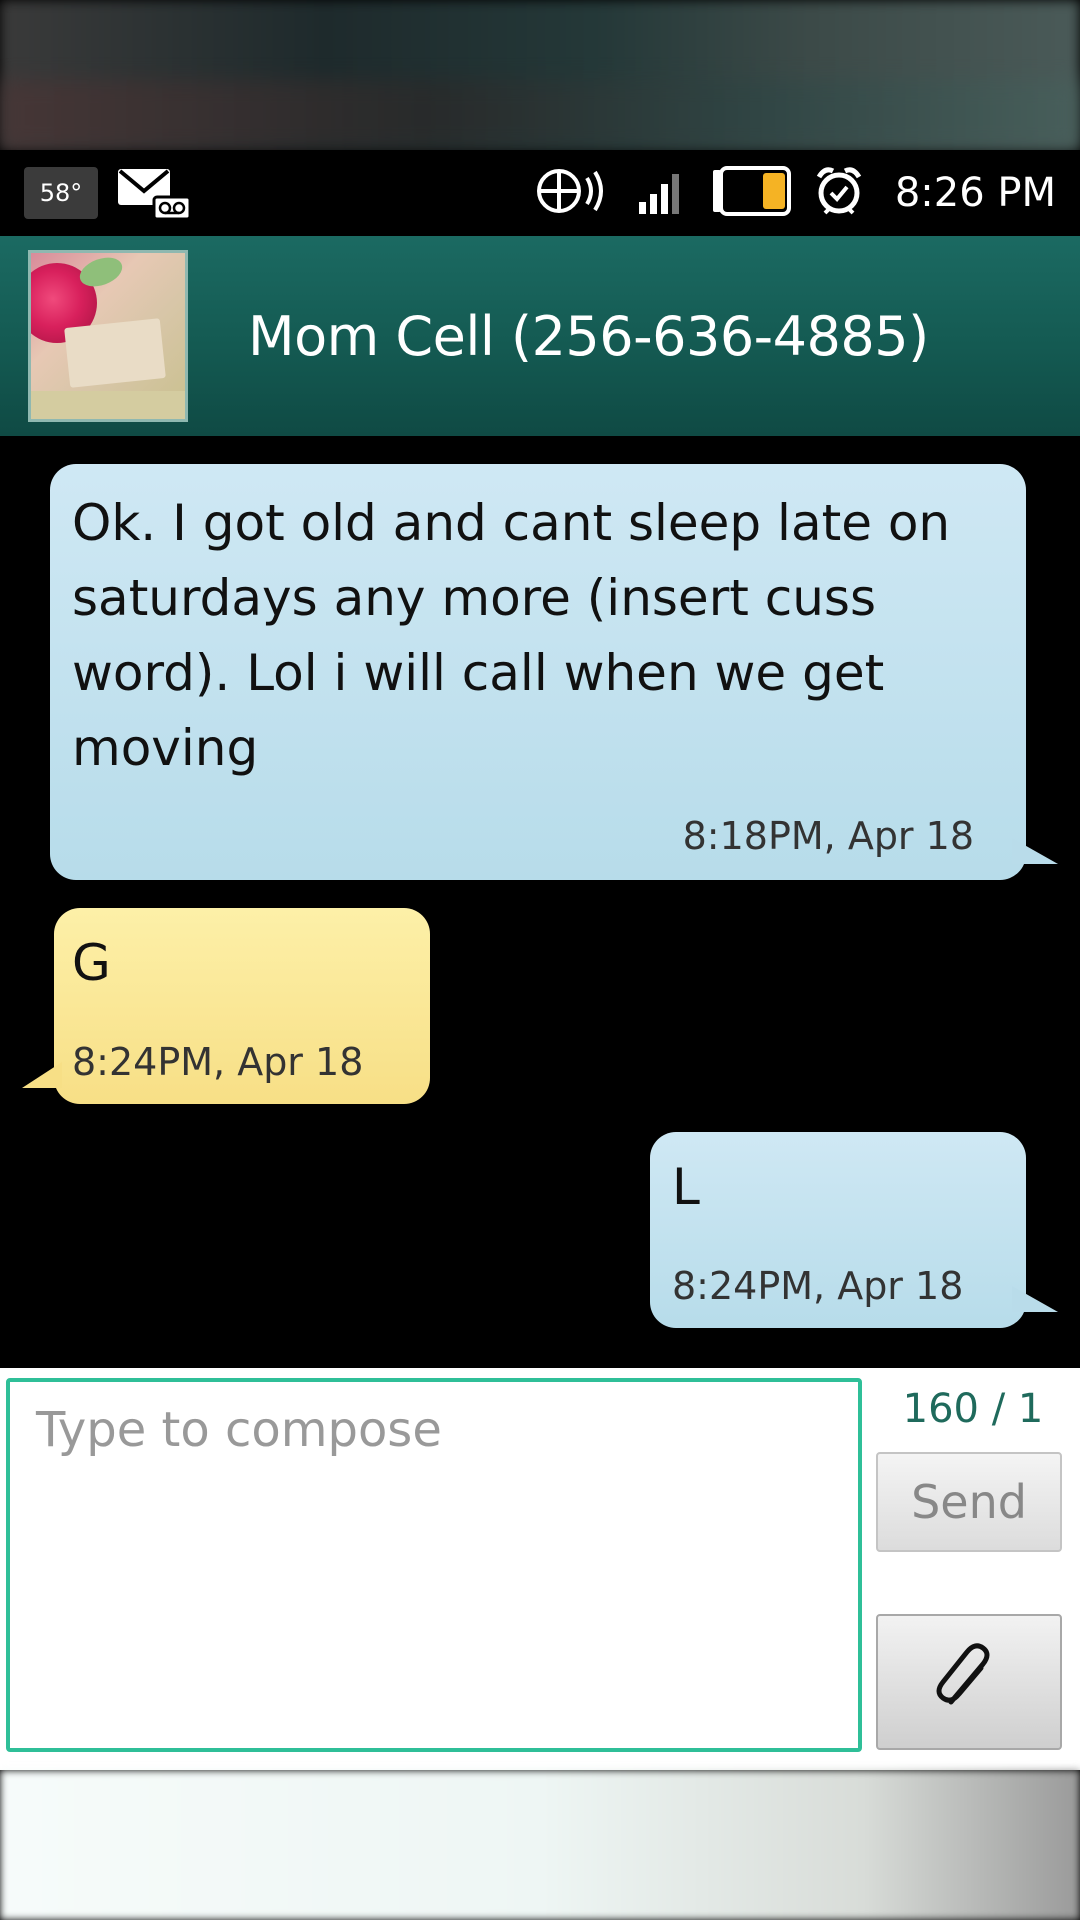 The image size is (1080, 1920). What do you see at coordinates (838, 1230) in the screenshot?
I see `message-bubble-outgoing: L 8:24PM, Apr 18` at bounding box center [838, 1230].